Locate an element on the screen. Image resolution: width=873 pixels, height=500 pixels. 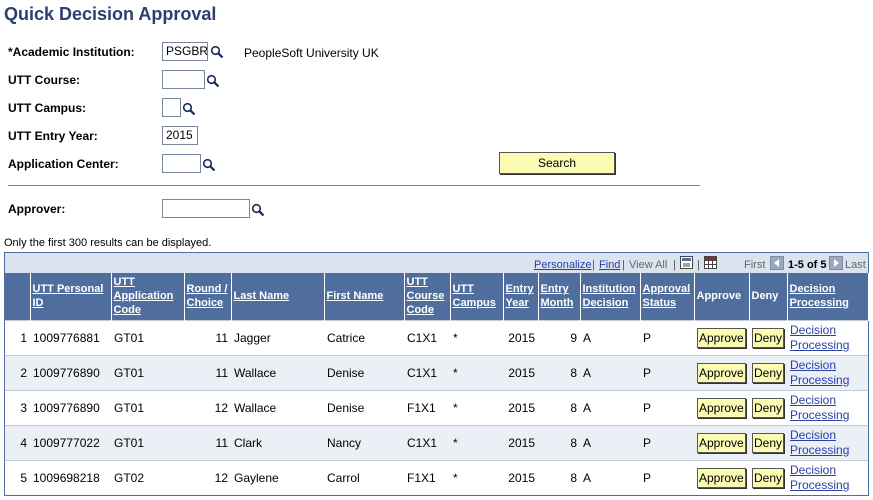
col-header-course-code: UTT Course Code is located at coordinates (426, 296).